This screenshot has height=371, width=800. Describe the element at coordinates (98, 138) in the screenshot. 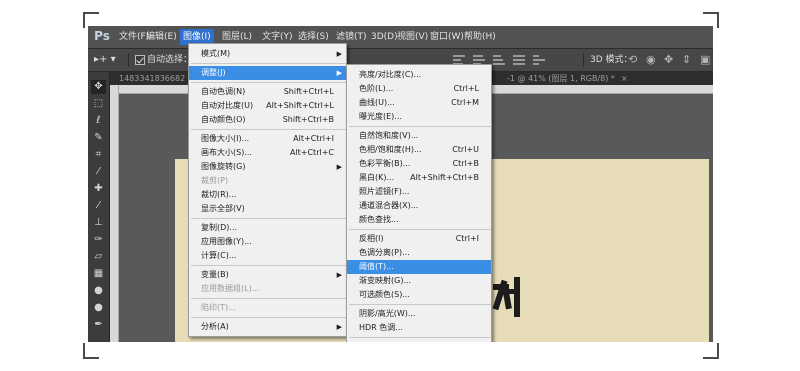

I see `quick-select-icon: ✎` at that location.